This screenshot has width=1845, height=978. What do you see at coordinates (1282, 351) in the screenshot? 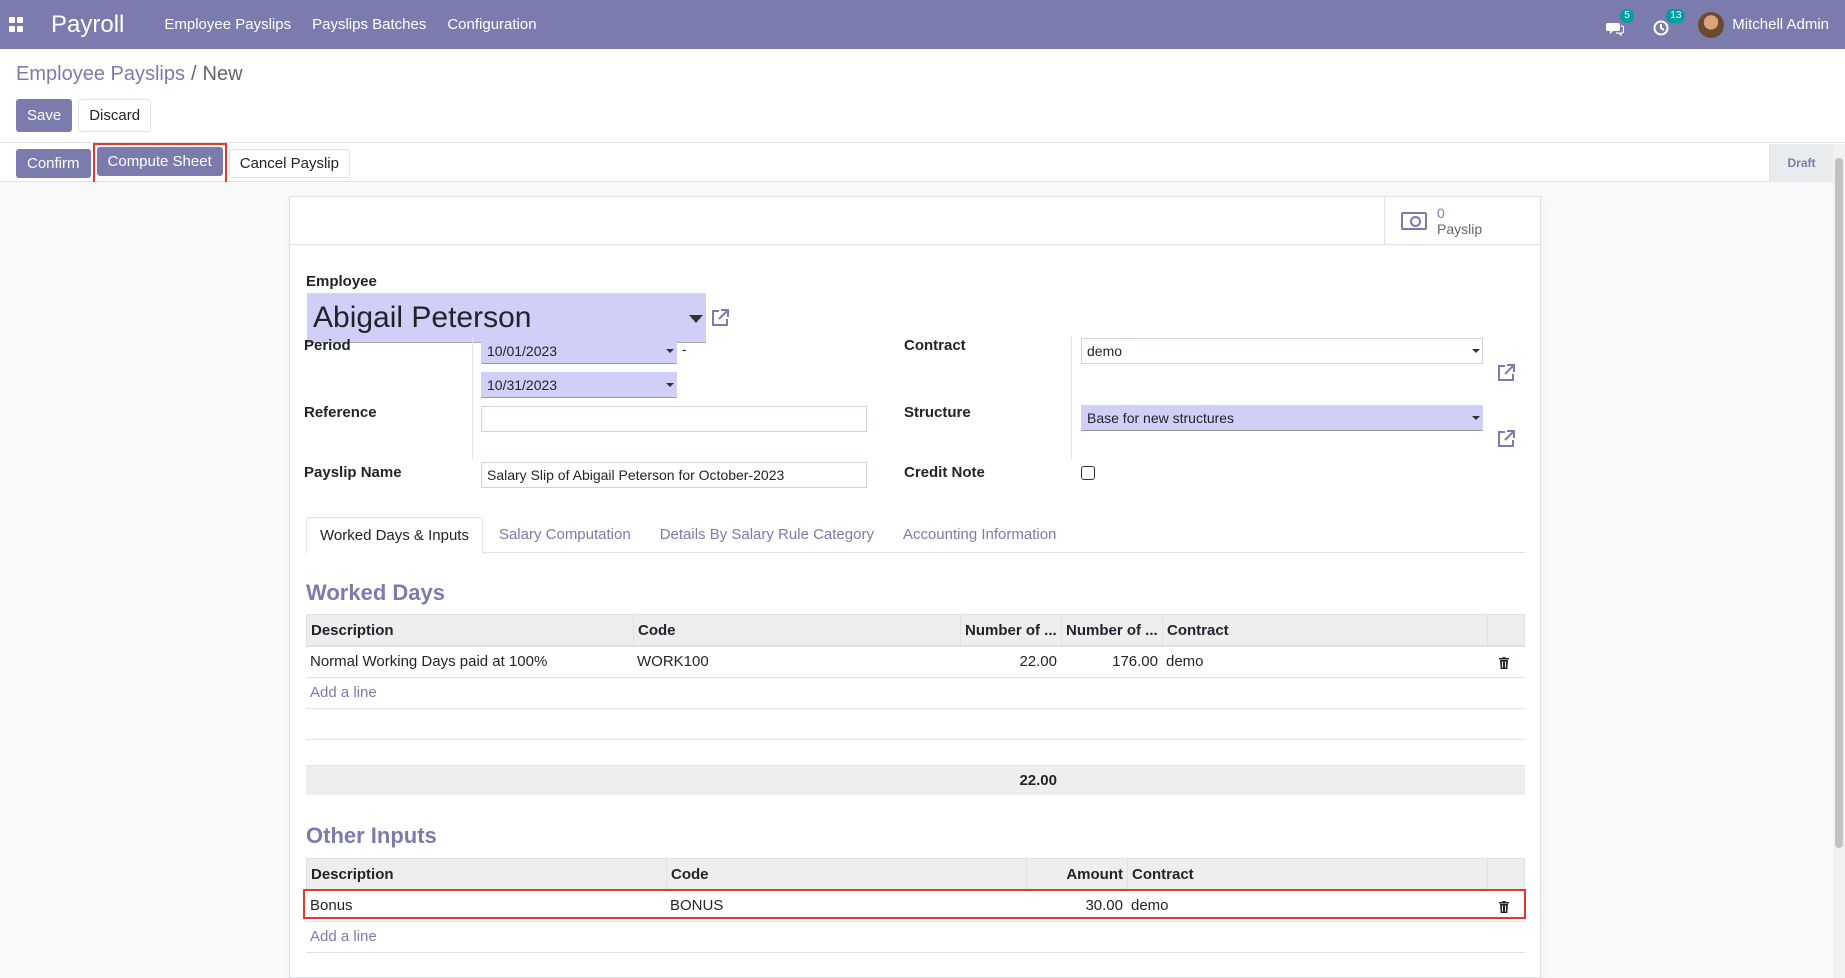
I see `contract-select: demo` at bounding box center [1282, 351].